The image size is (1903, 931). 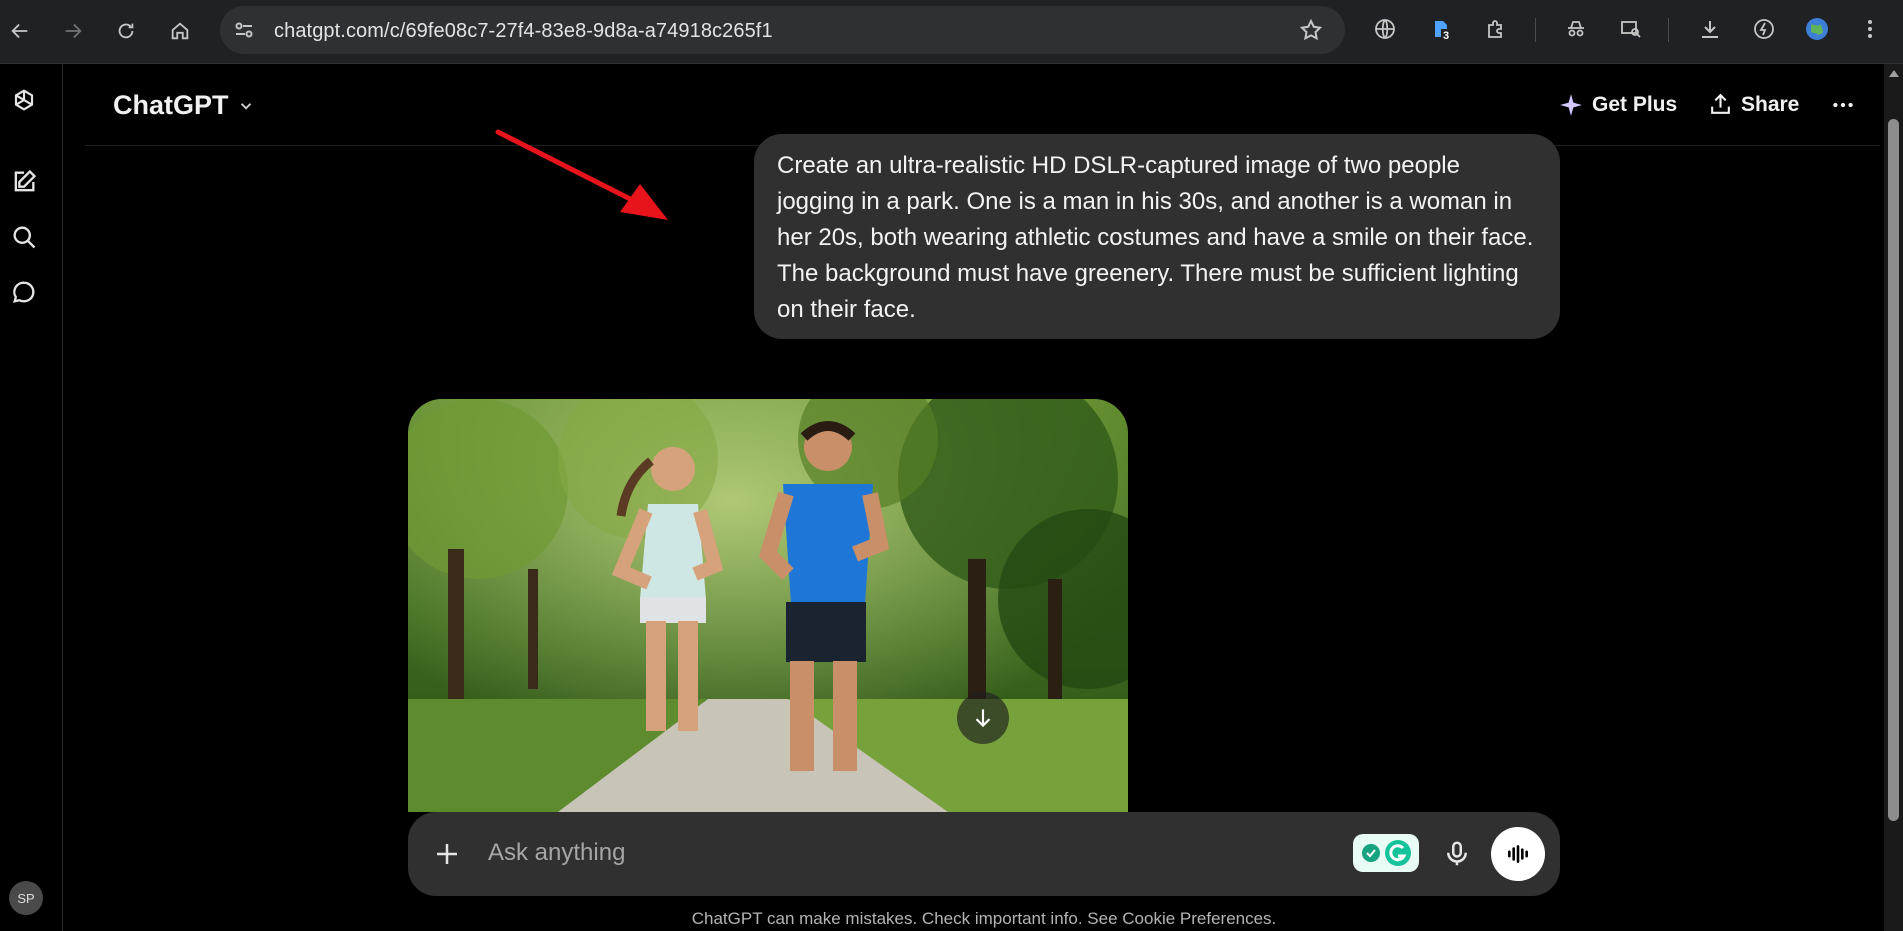 I want to click on message-input: Ask anything, so click(x=556, y=853).